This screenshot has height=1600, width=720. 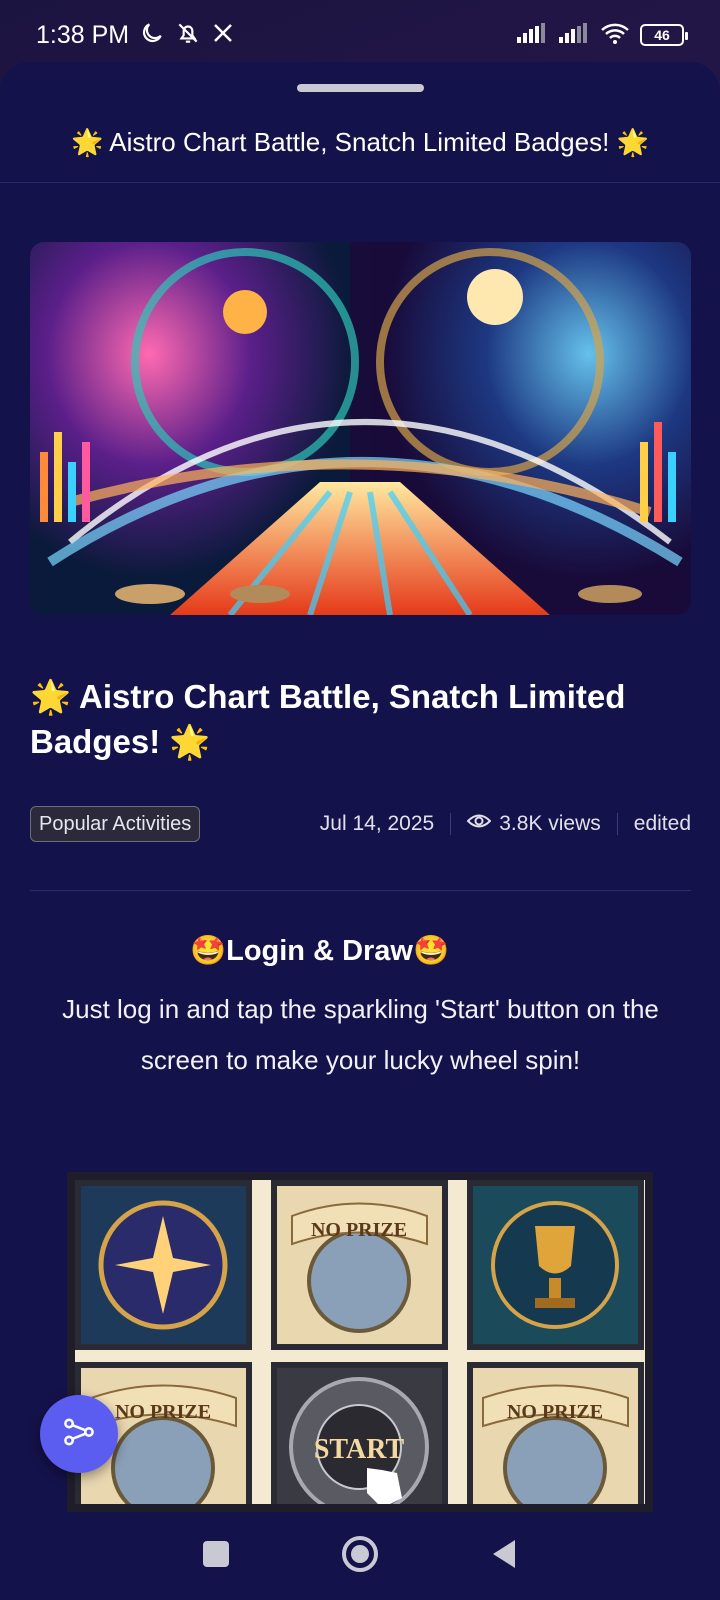 I want to click on recents-button, so click(x=216, y=1556).